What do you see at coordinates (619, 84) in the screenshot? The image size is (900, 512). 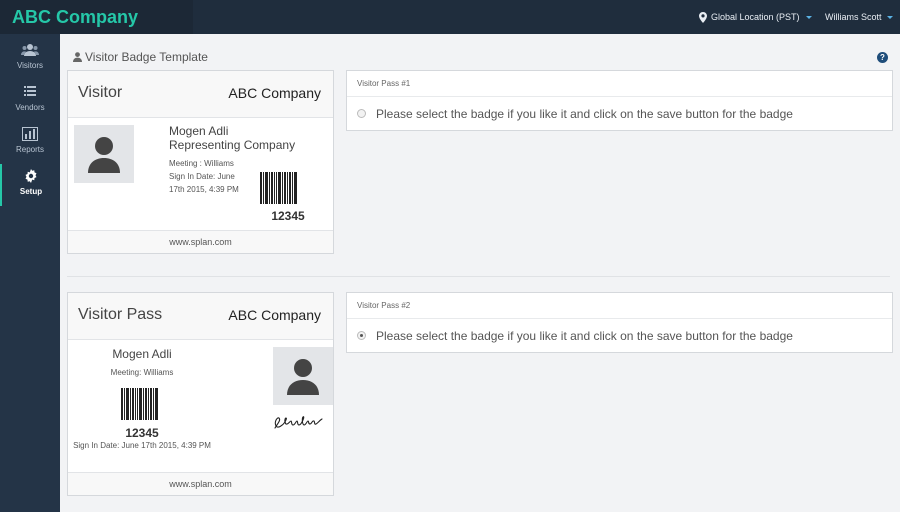 I see `panel-title: Visitor Pass #1` at bounding box center [619, 84].